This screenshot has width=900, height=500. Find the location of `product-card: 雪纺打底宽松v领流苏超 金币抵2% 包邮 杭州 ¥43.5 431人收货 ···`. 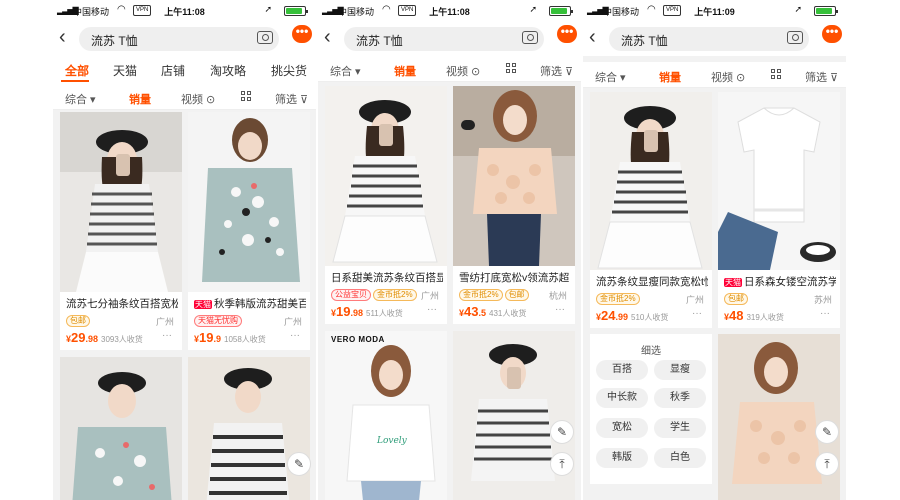

product-card: 雪纺打底宽松v领流苏超 金币抵2% 包邮 杭州 ¥43.5 431人收货 ··· is located at coordinates (514, 205).